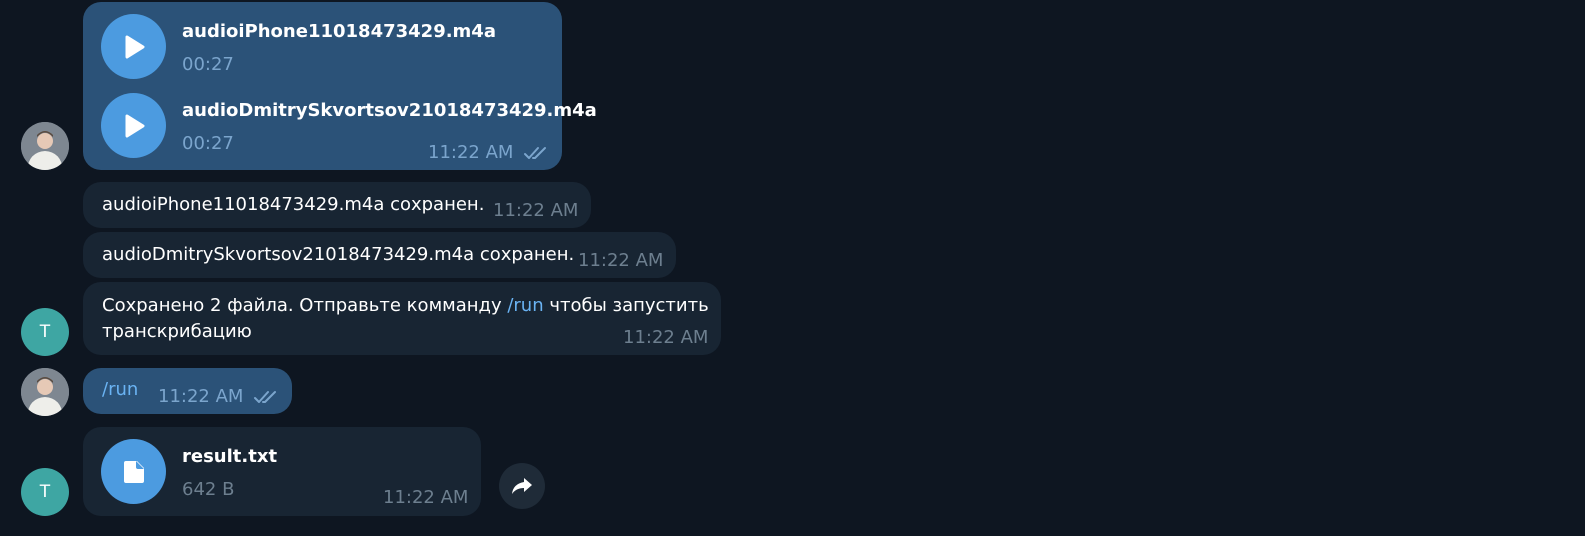 This screenshot has height=536, width=1585. What do you see at coordinates (229, 456) in the screenshot?
I see `file-name: result.txt` at bounding box center [229, 456].